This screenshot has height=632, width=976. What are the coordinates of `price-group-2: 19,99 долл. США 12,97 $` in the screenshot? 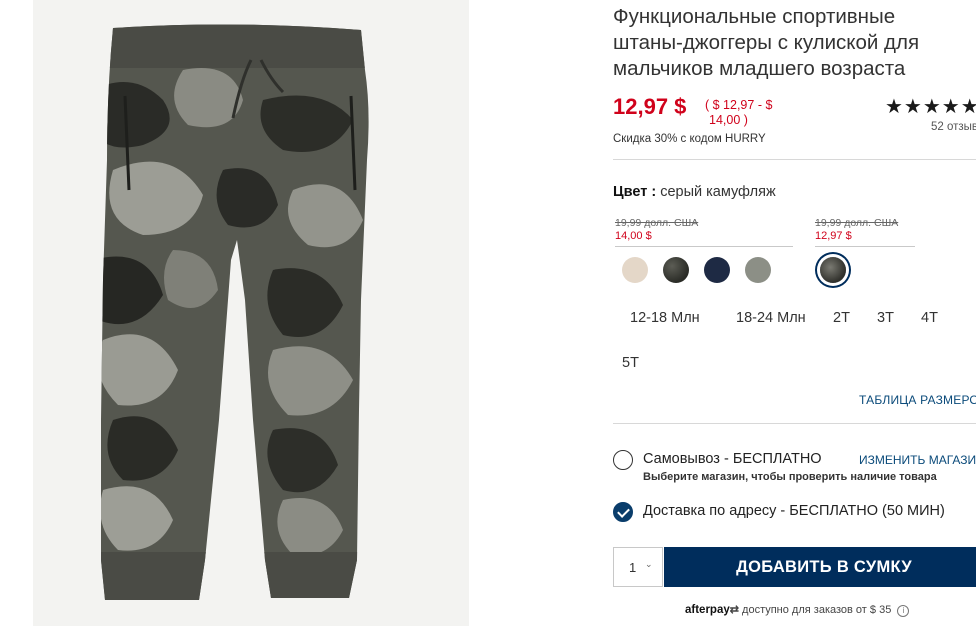 It's located at (865, 232).